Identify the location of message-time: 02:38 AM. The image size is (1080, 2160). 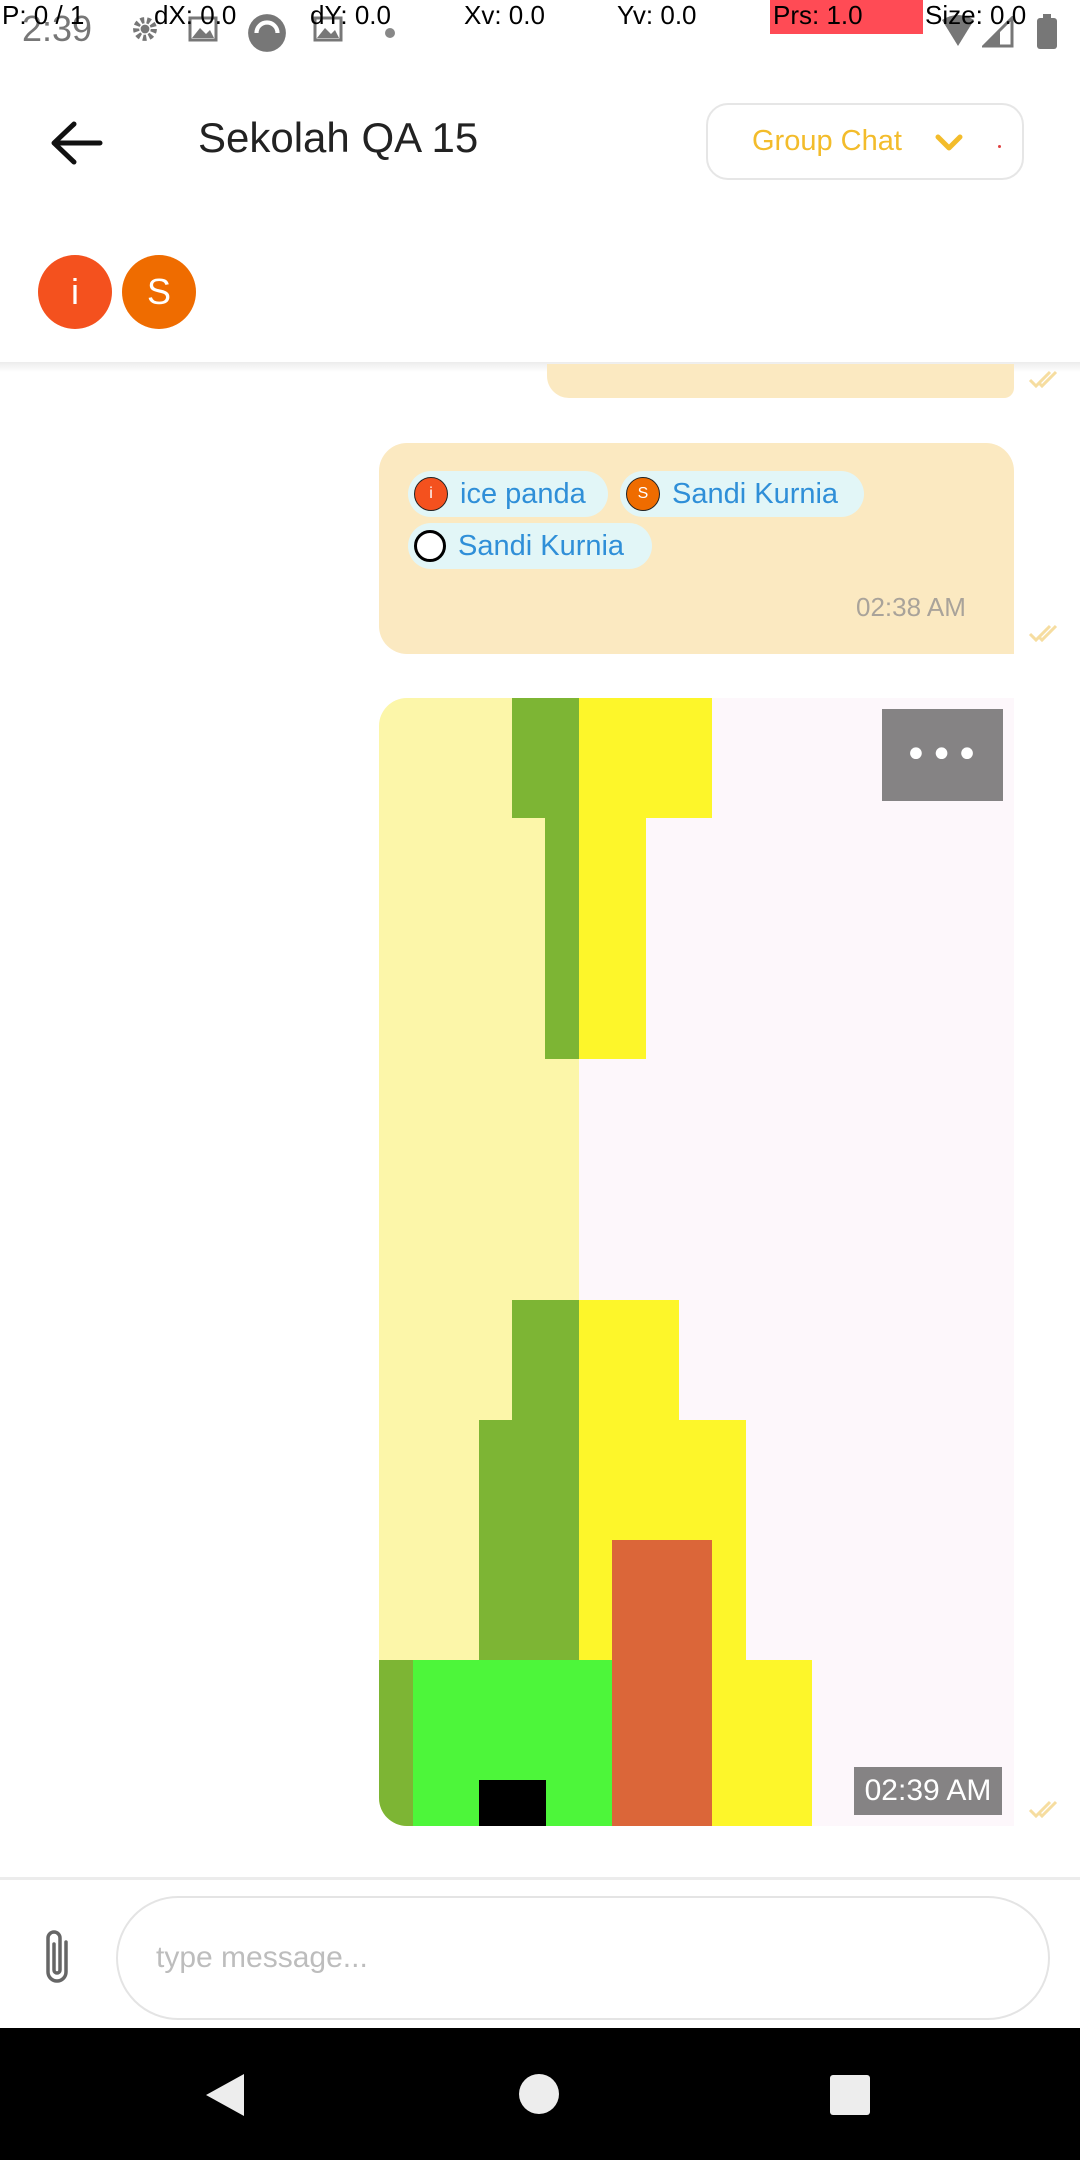
(911, 607).